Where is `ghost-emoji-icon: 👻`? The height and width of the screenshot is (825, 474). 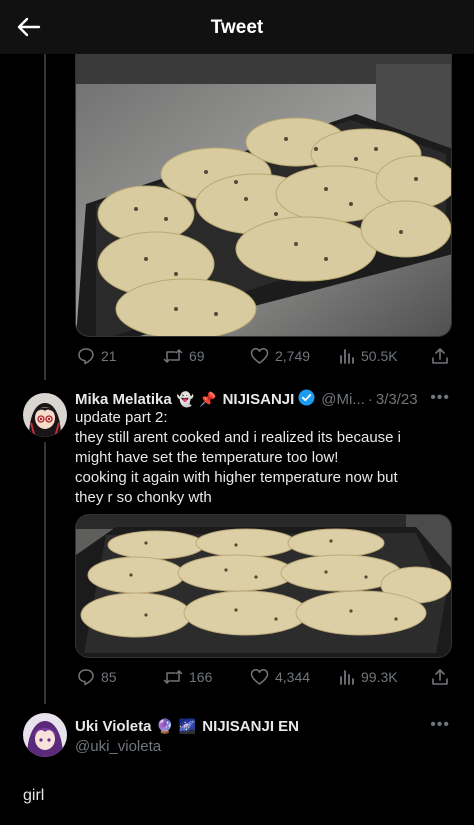
ghost-emoji-icon: 👻 is located at coordinates (185, 398).